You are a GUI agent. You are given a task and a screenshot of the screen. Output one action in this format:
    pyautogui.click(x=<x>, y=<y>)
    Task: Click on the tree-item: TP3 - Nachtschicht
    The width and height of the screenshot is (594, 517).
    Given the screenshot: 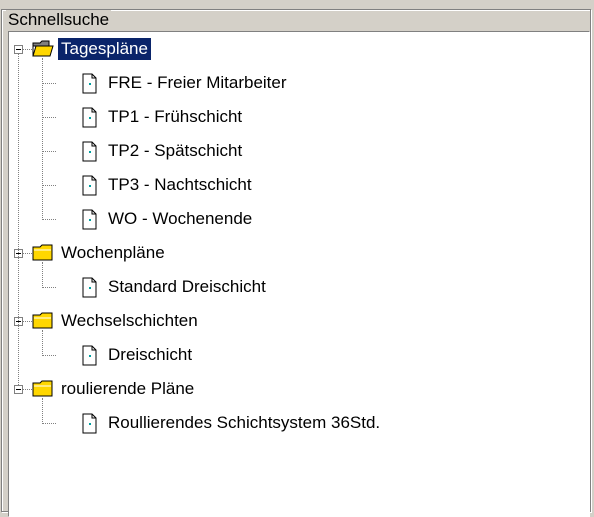 What is the action you would take?
    pyautogui.click(x=299, y=185)
    